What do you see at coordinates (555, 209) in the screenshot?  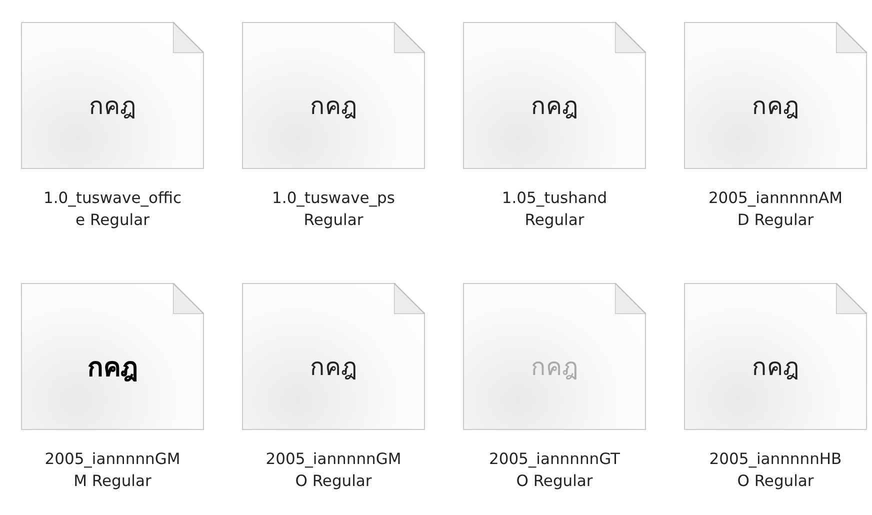 I see `file-name: 1.05_tushand Regular` at bounding box center [555, 209].